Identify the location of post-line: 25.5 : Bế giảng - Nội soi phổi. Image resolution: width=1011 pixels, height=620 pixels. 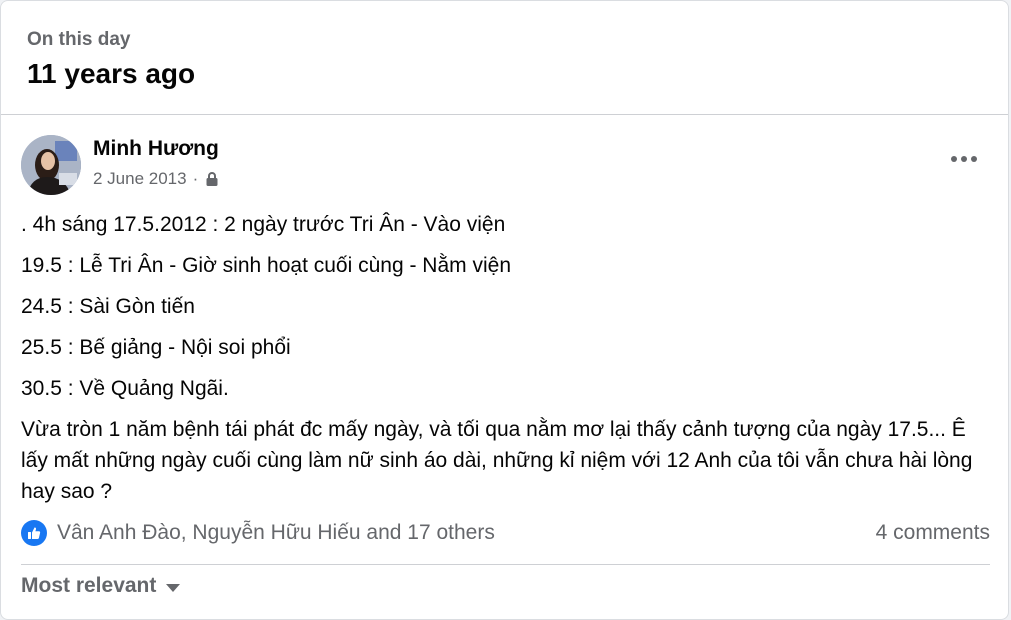
(156, 347).